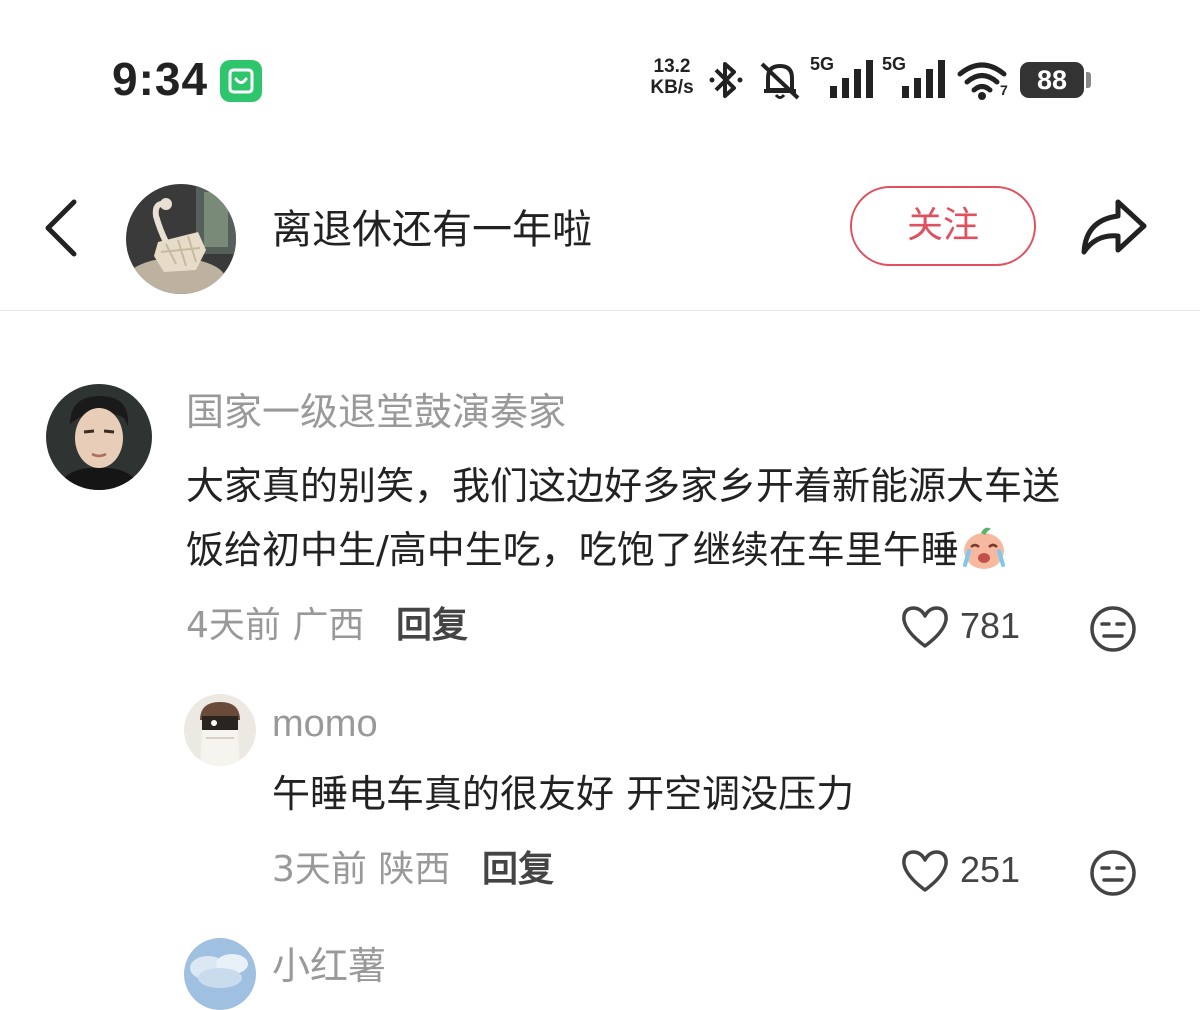 Image resolution: width=1200 pixels, height=1010 pixels. I want to click on net-speed: 13.2 KB/s, so click(672, 77).